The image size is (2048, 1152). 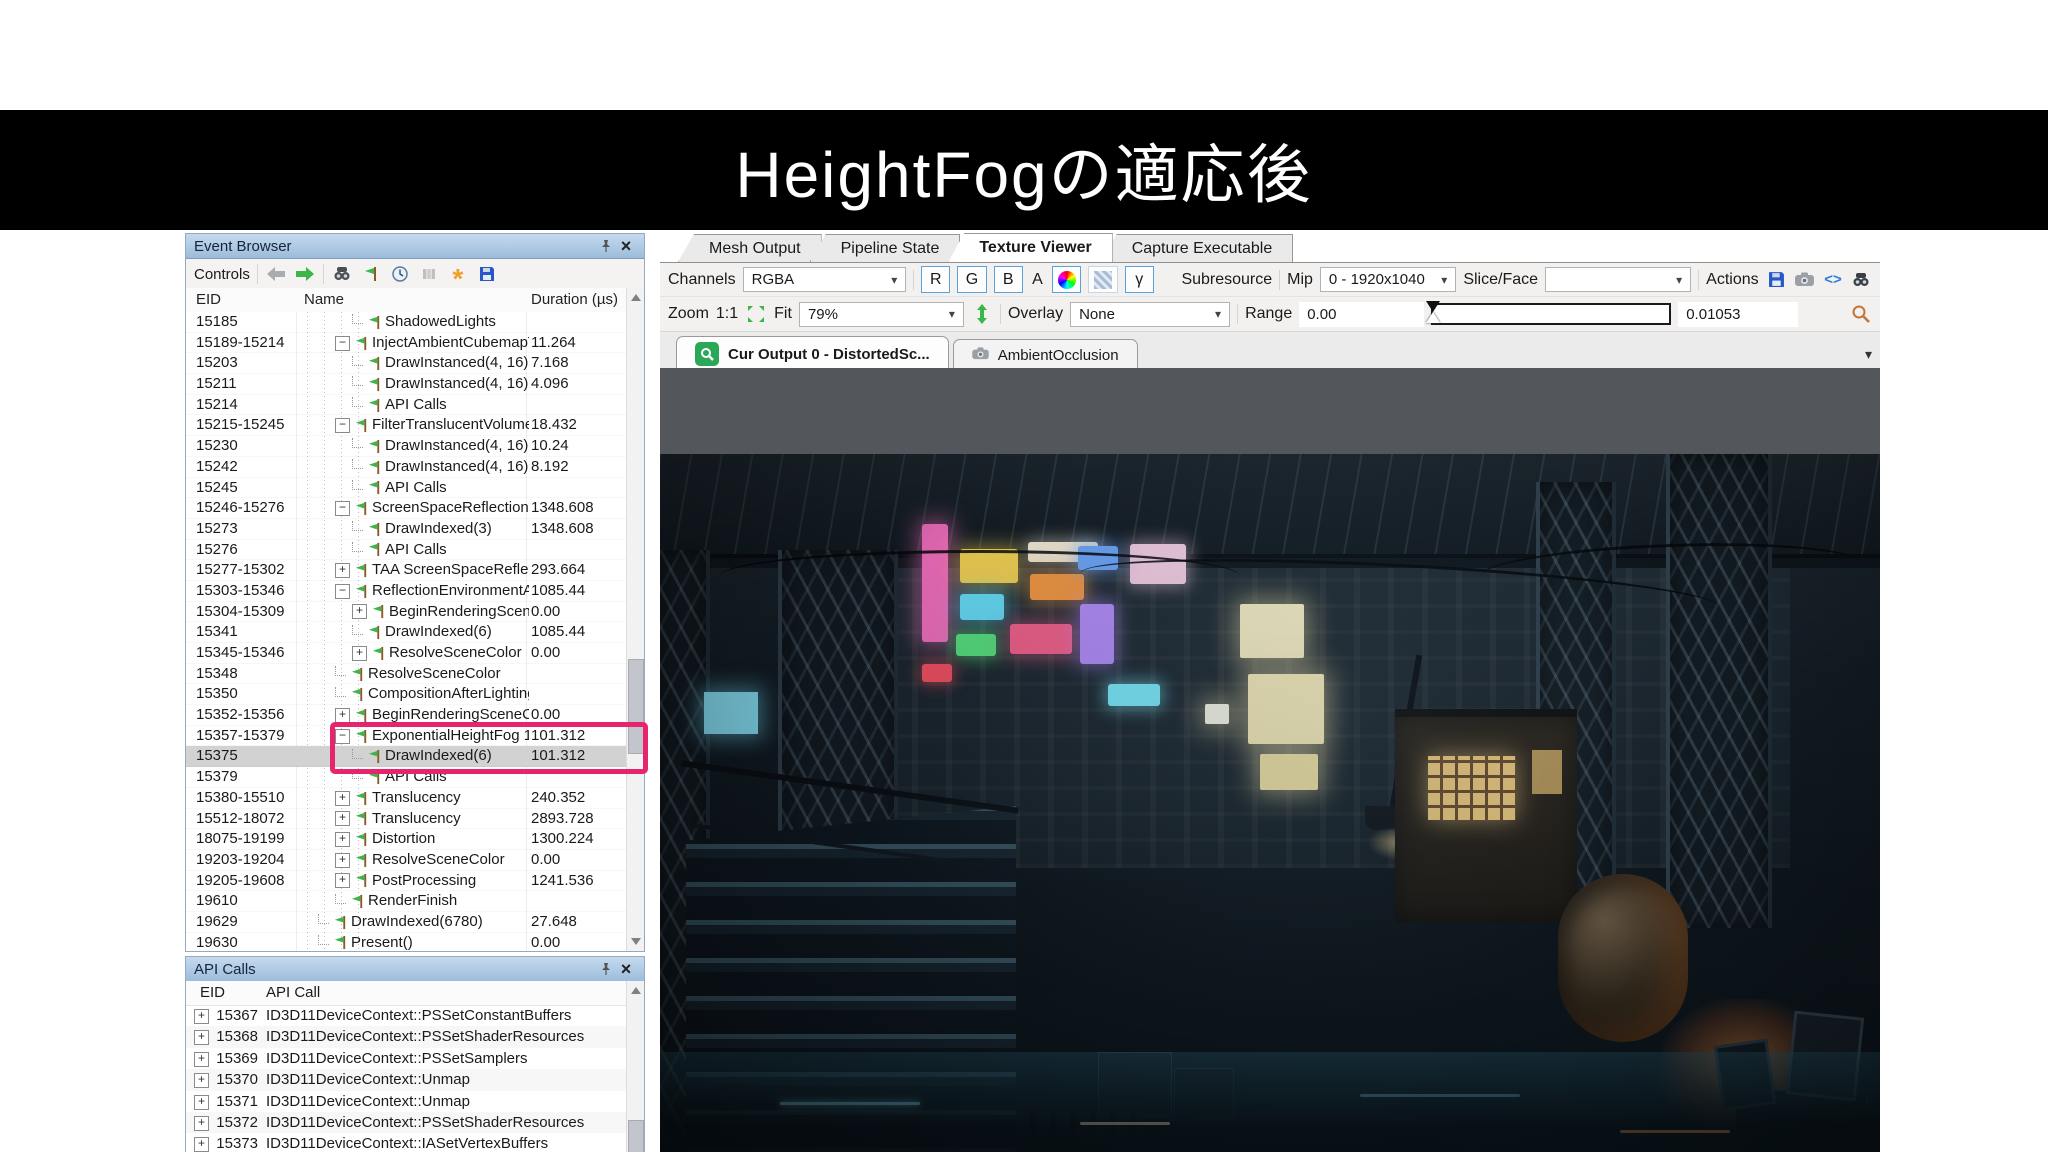 I want to click on event-row: 15345-15346 + ResolveSceneColor 0.00, so click(x=407, y=653).